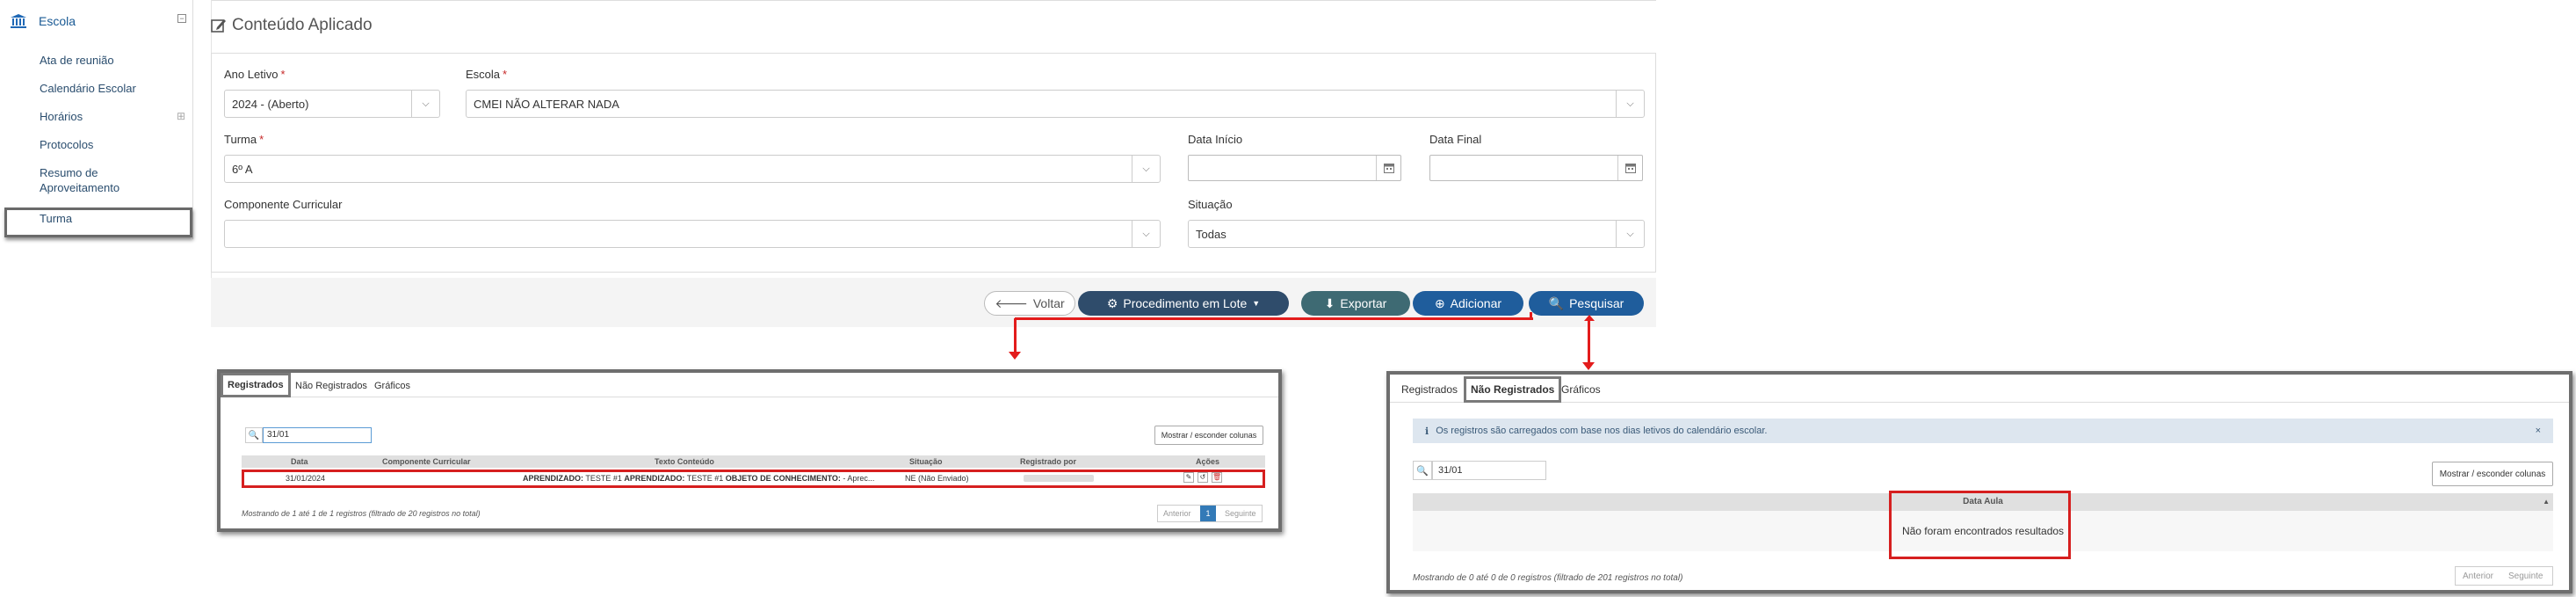 This screenshot has width=2576, height=597. I want to click on info-icon: ℹ, so click(1427, 431).